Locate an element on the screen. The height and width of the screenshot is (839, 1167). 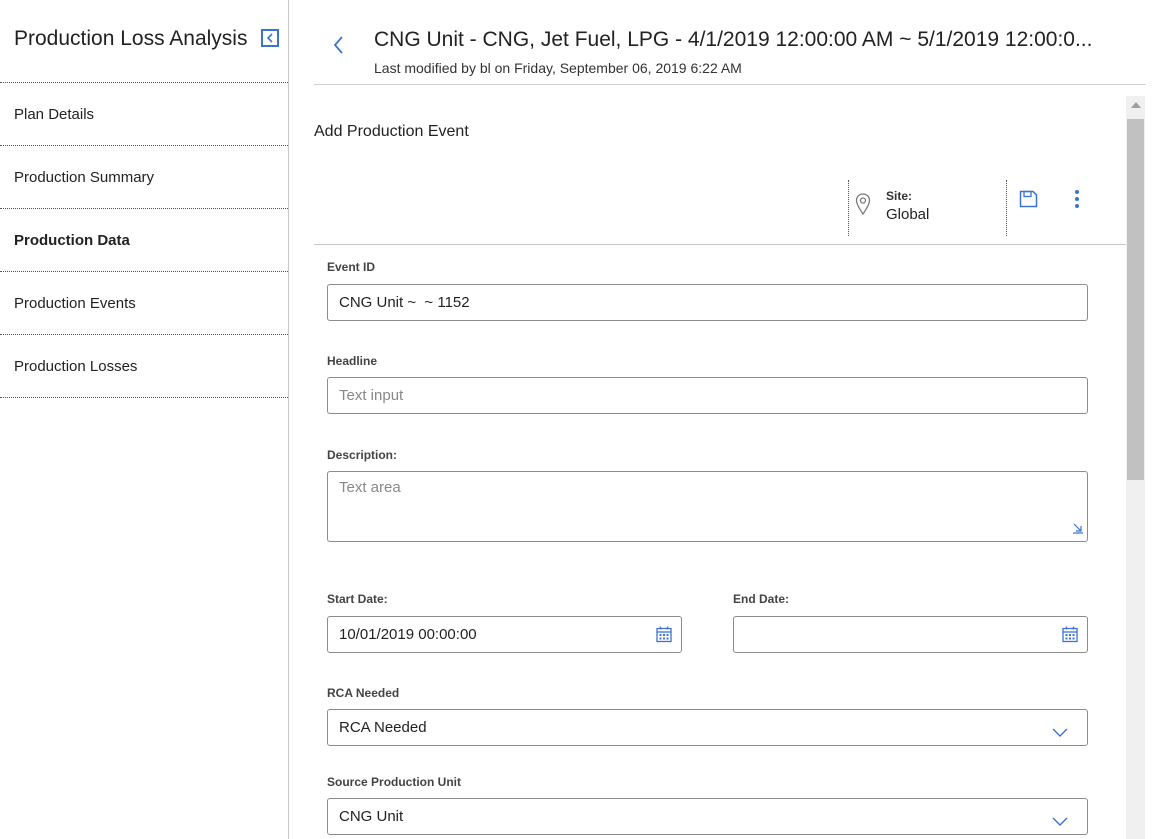
headline-input: Text input is located at coordinates (707, 395).